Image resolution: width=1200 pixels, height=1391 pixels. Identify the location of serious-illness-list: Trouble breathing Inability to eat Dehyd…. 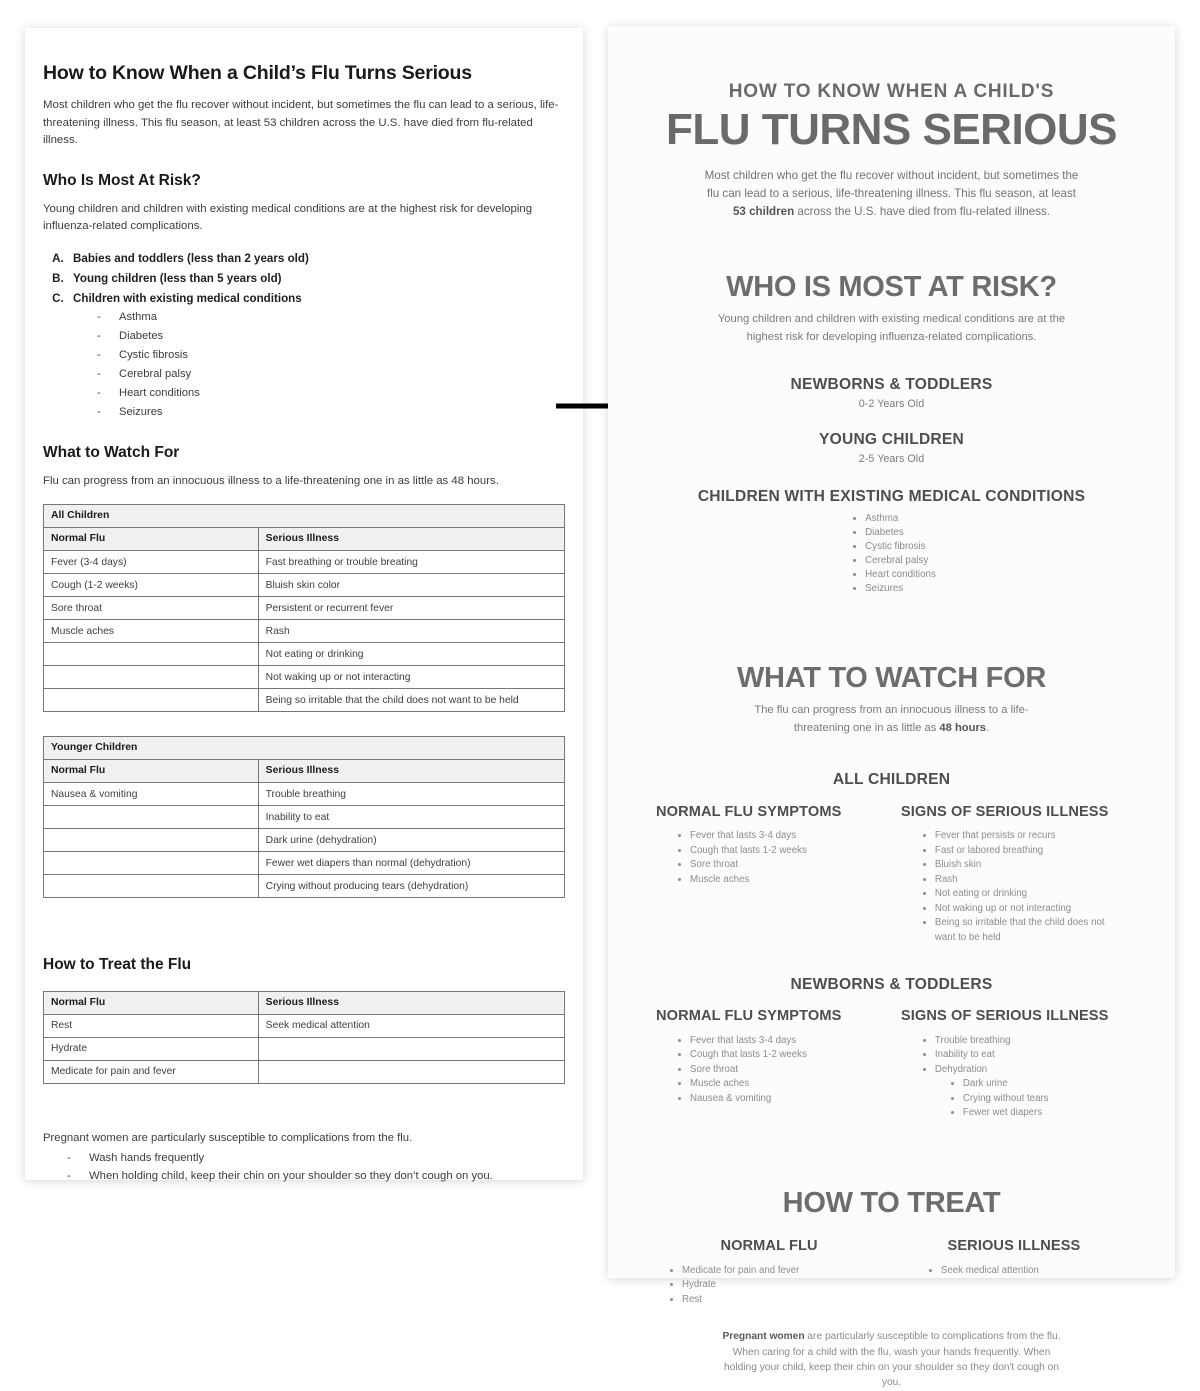
(1014, 1077).